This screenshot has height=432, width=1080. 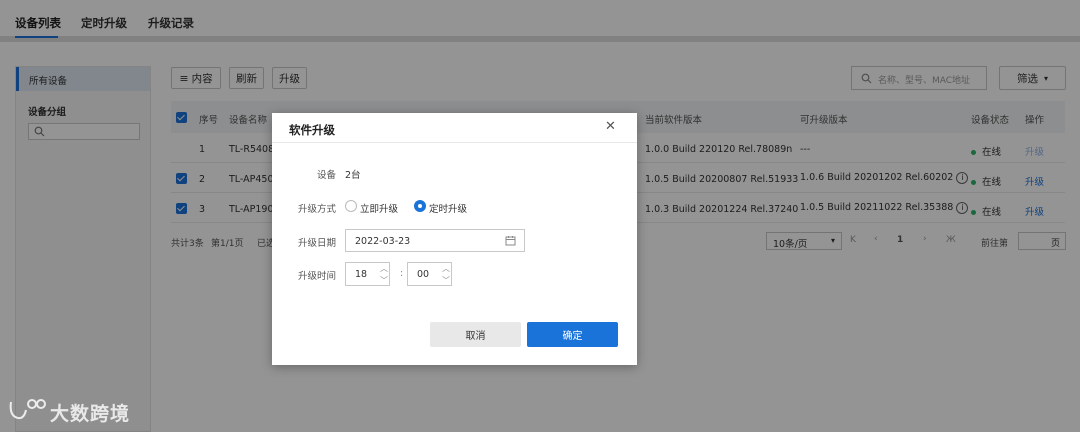 What do you see at coordinates (448, 209) in the screenshot?
I see `radio-scheduled-upgrade-label: 定时升级` at bounding box center [448, 209].